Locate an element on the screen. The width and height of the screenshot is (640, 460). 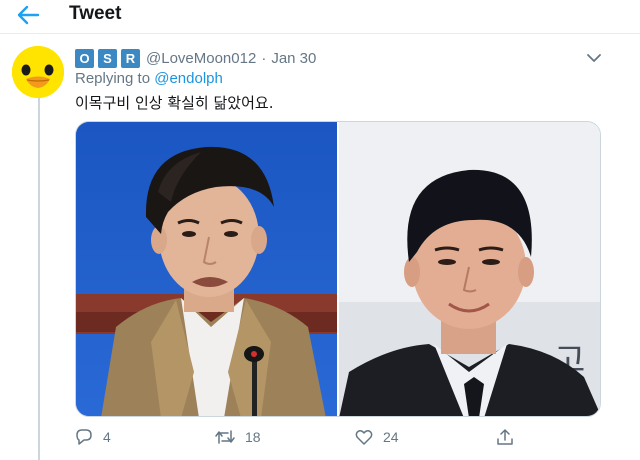
top-bar: Tweet is located at coordinates (320, 17).